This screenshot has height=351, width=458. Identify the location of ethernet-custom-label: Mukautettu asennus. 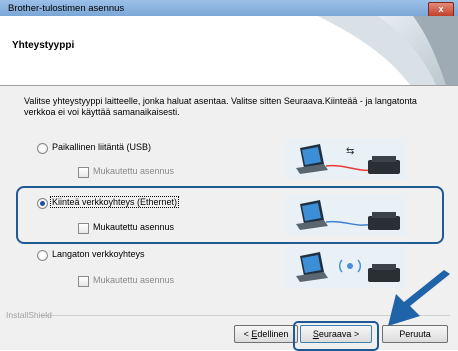
(133, 227).